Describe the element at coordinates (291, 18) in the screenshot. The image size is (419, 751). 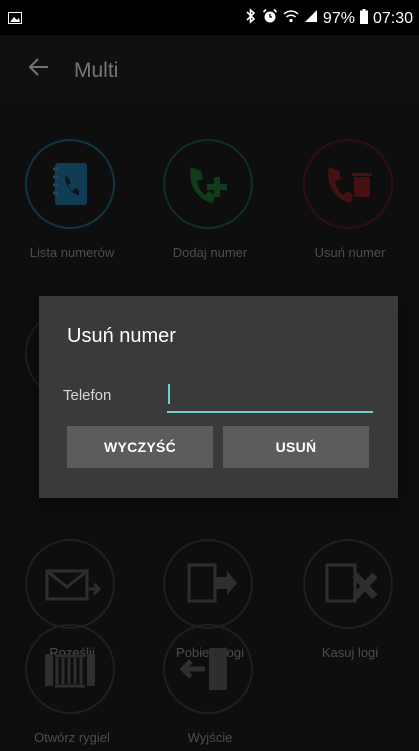
I see `wifi-icon` at that location.